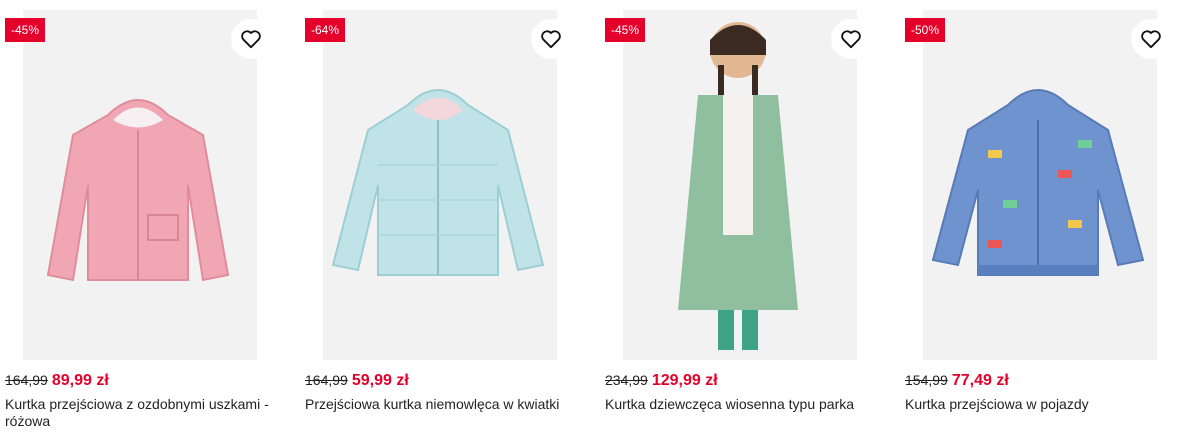 The image size is (1187, 438). I want to click on price-row: 234,99 129,99 zł, so click(738, 382).